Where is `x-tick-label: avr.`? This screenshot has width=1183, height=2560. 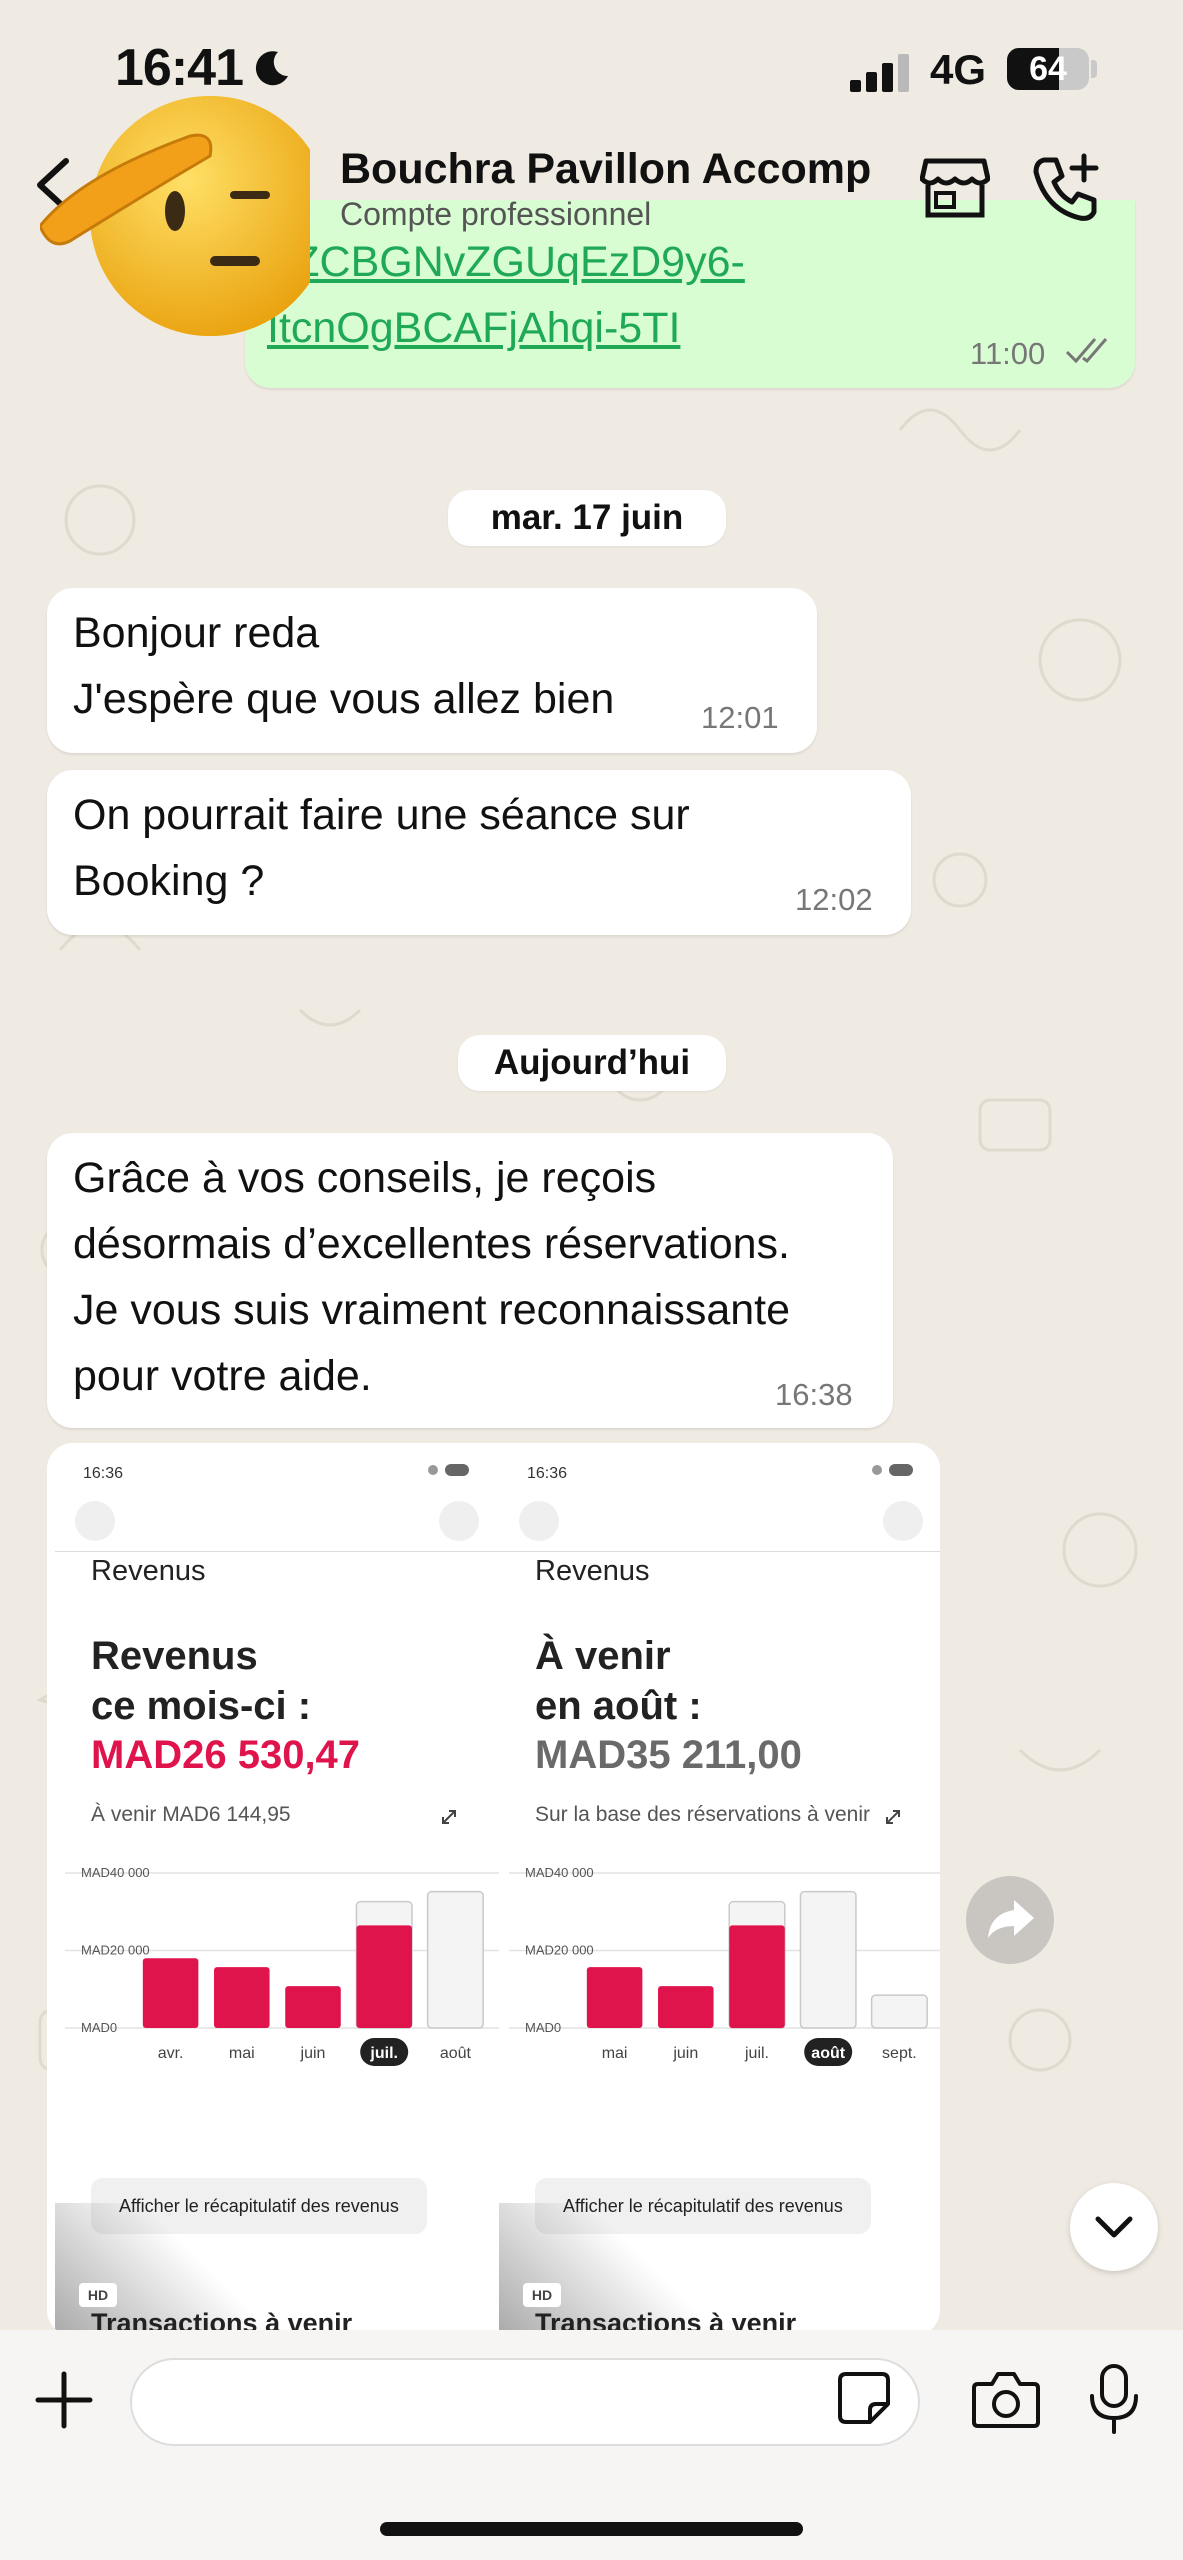 x-tick-label: avr. is located at coordinates (171, 2053).